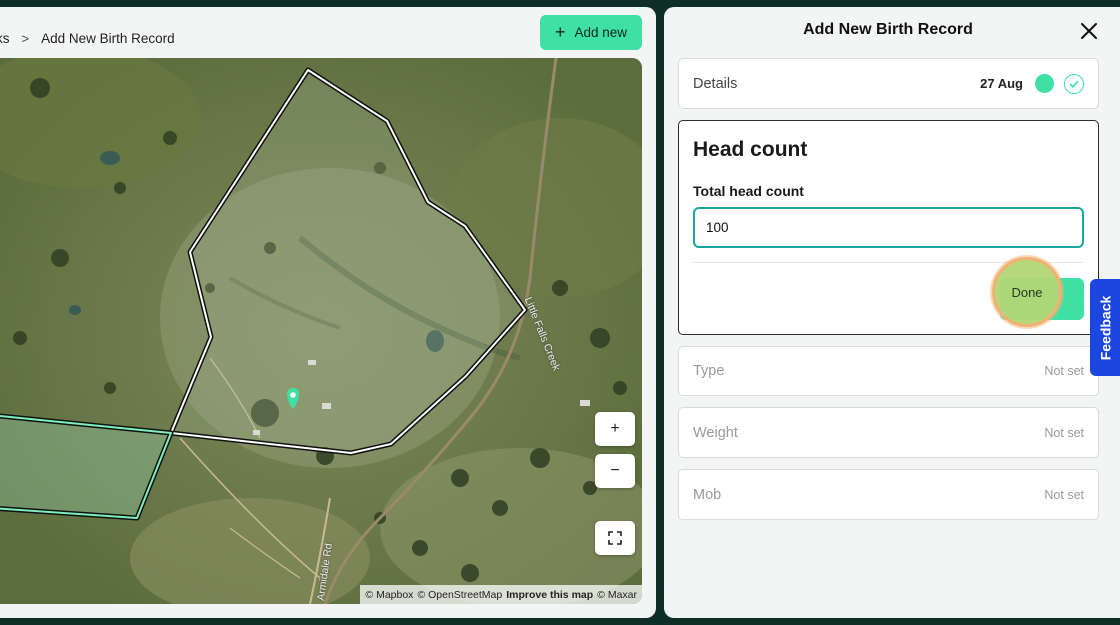 The width and height of the screenshot is (1120, 625). Describe the element at coordinates (750, 149) in the screenshot. I see `head-count-title: Head count` at that location.